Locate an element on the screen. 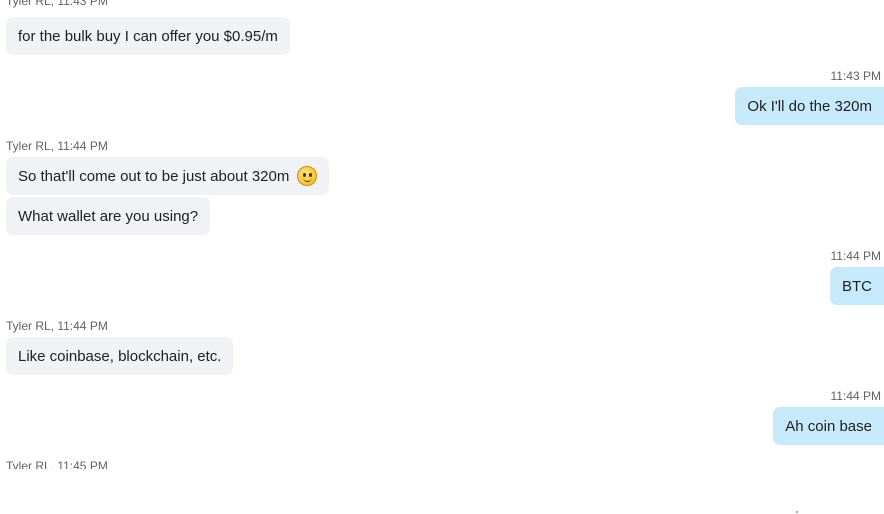 This screenshot has height=514, width=884. outgoing-message: BTC is located at coordinates (857, 286).